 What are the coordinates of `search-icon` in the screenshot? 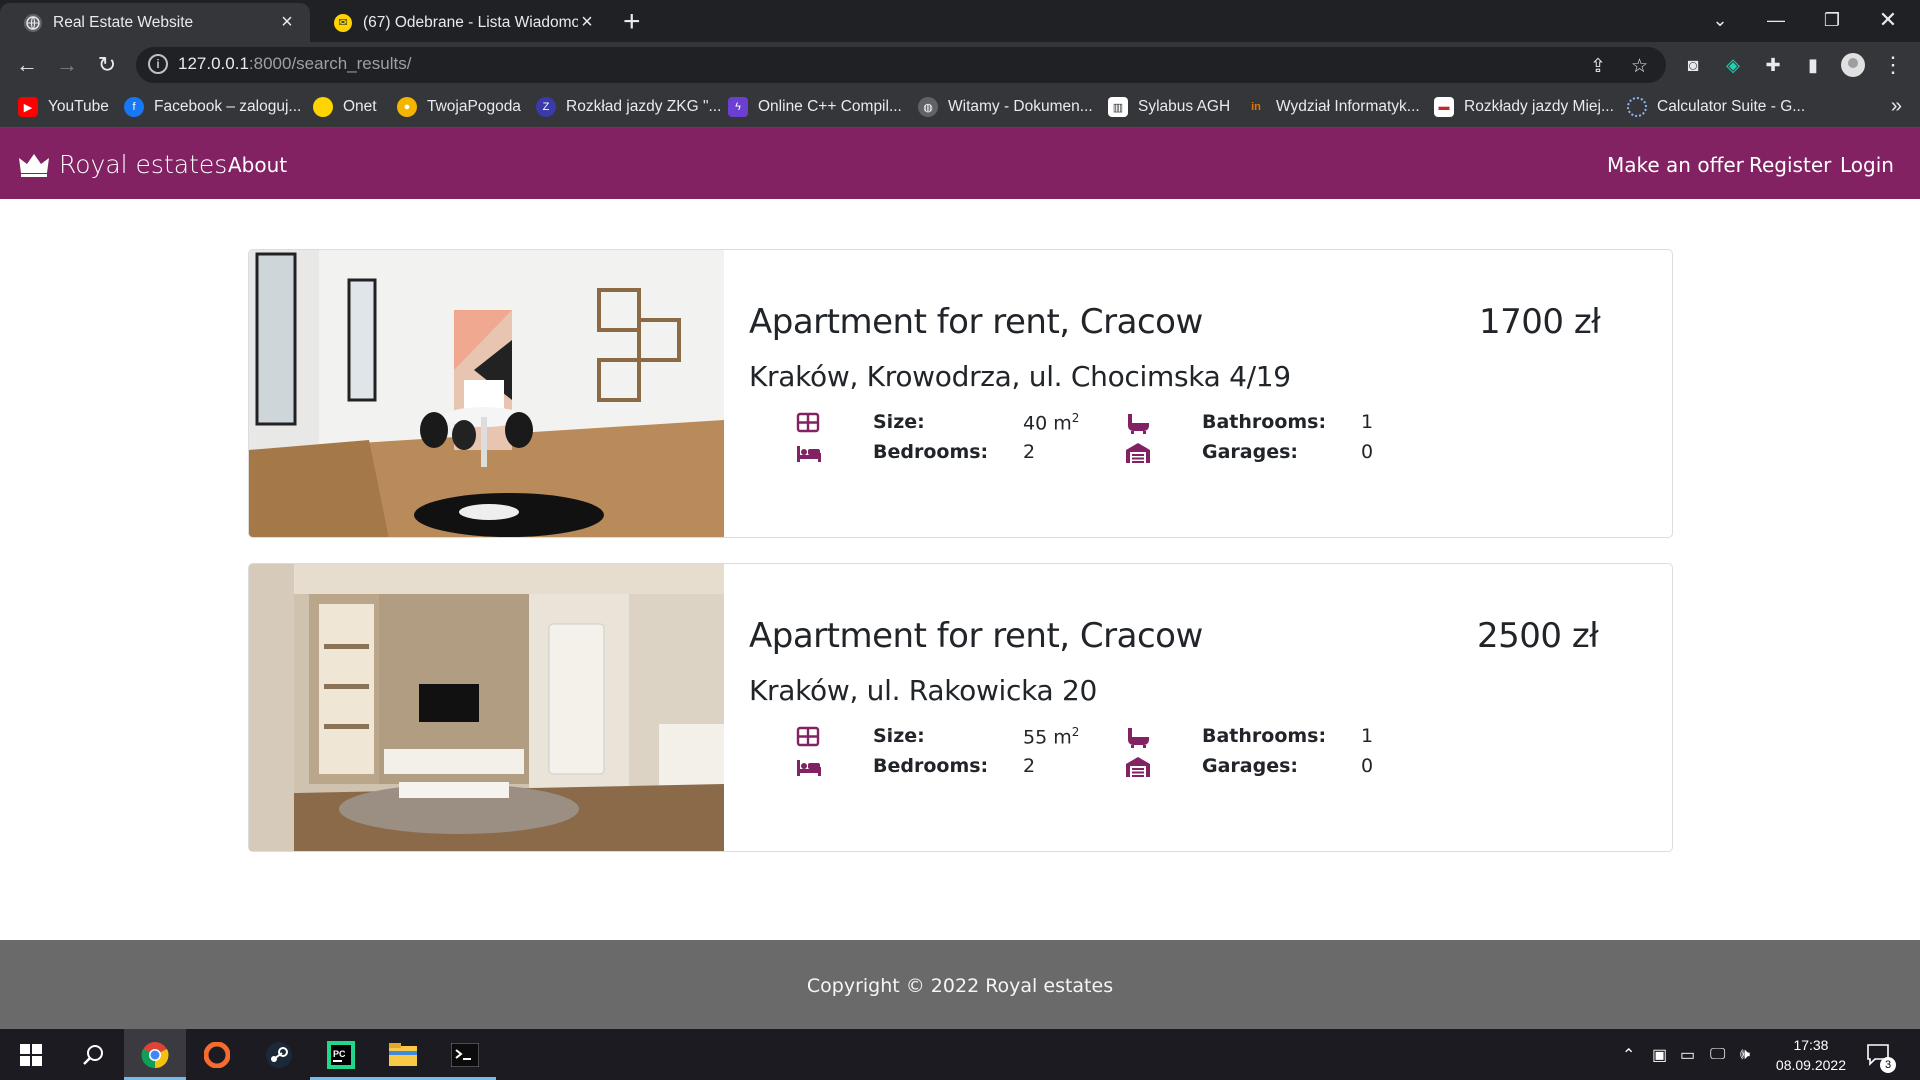 It's located at (93, 1054).